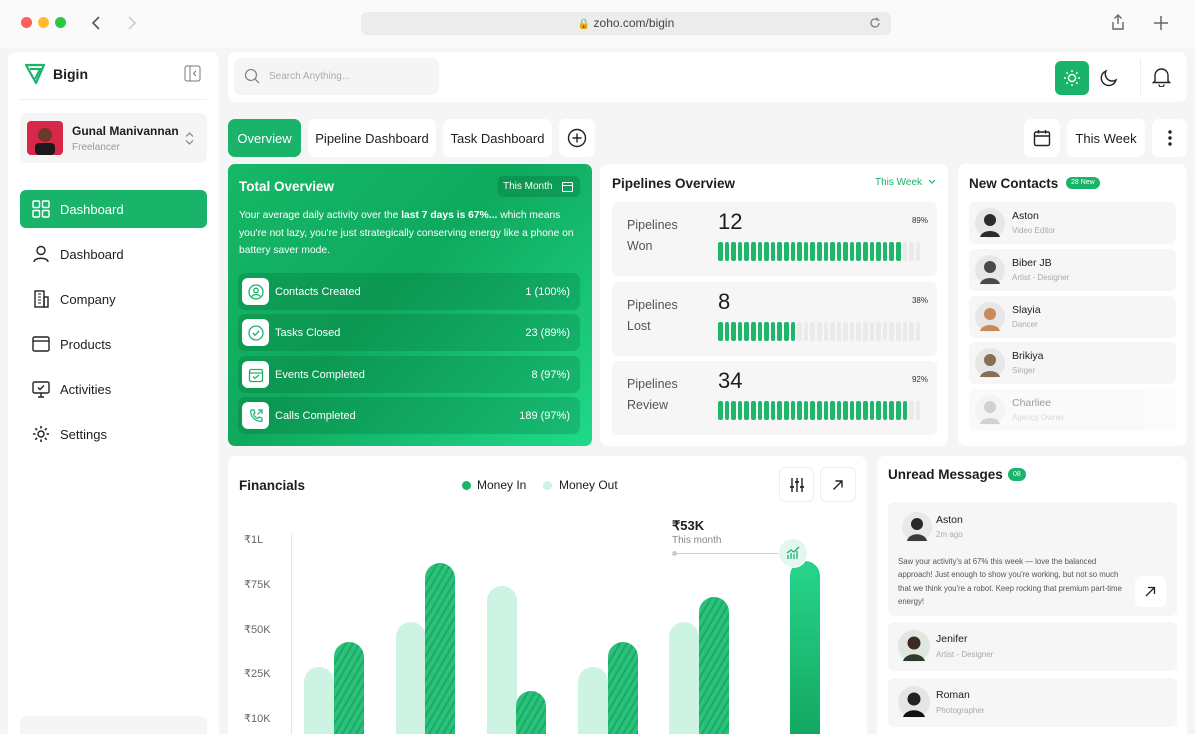 This screenshot has width=1195, height=734. I want to click on chevron-updown-icon, so click(189, 138).